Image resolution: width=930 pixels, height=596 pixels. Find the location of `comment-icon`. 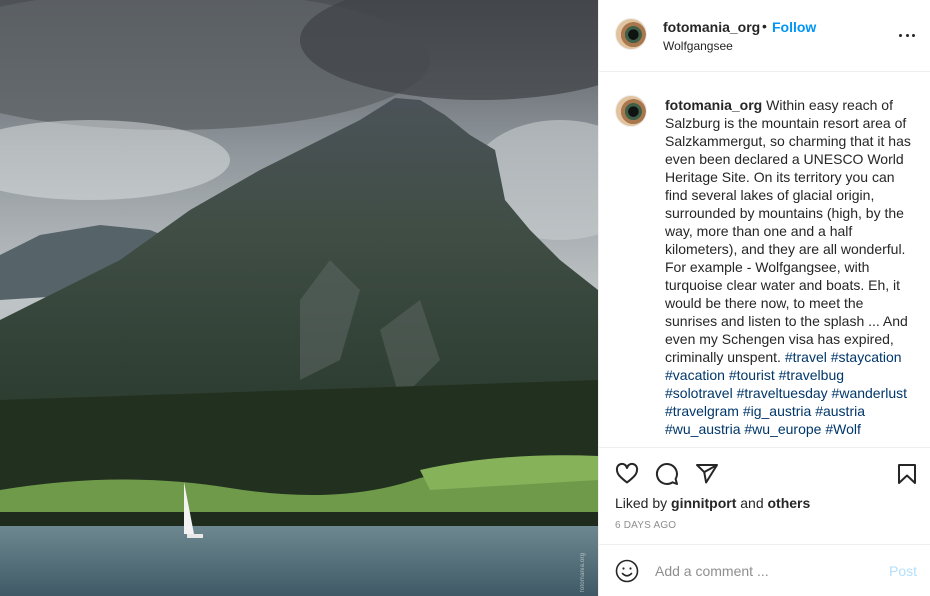

comment-icon is located at coordinates (667, 474).